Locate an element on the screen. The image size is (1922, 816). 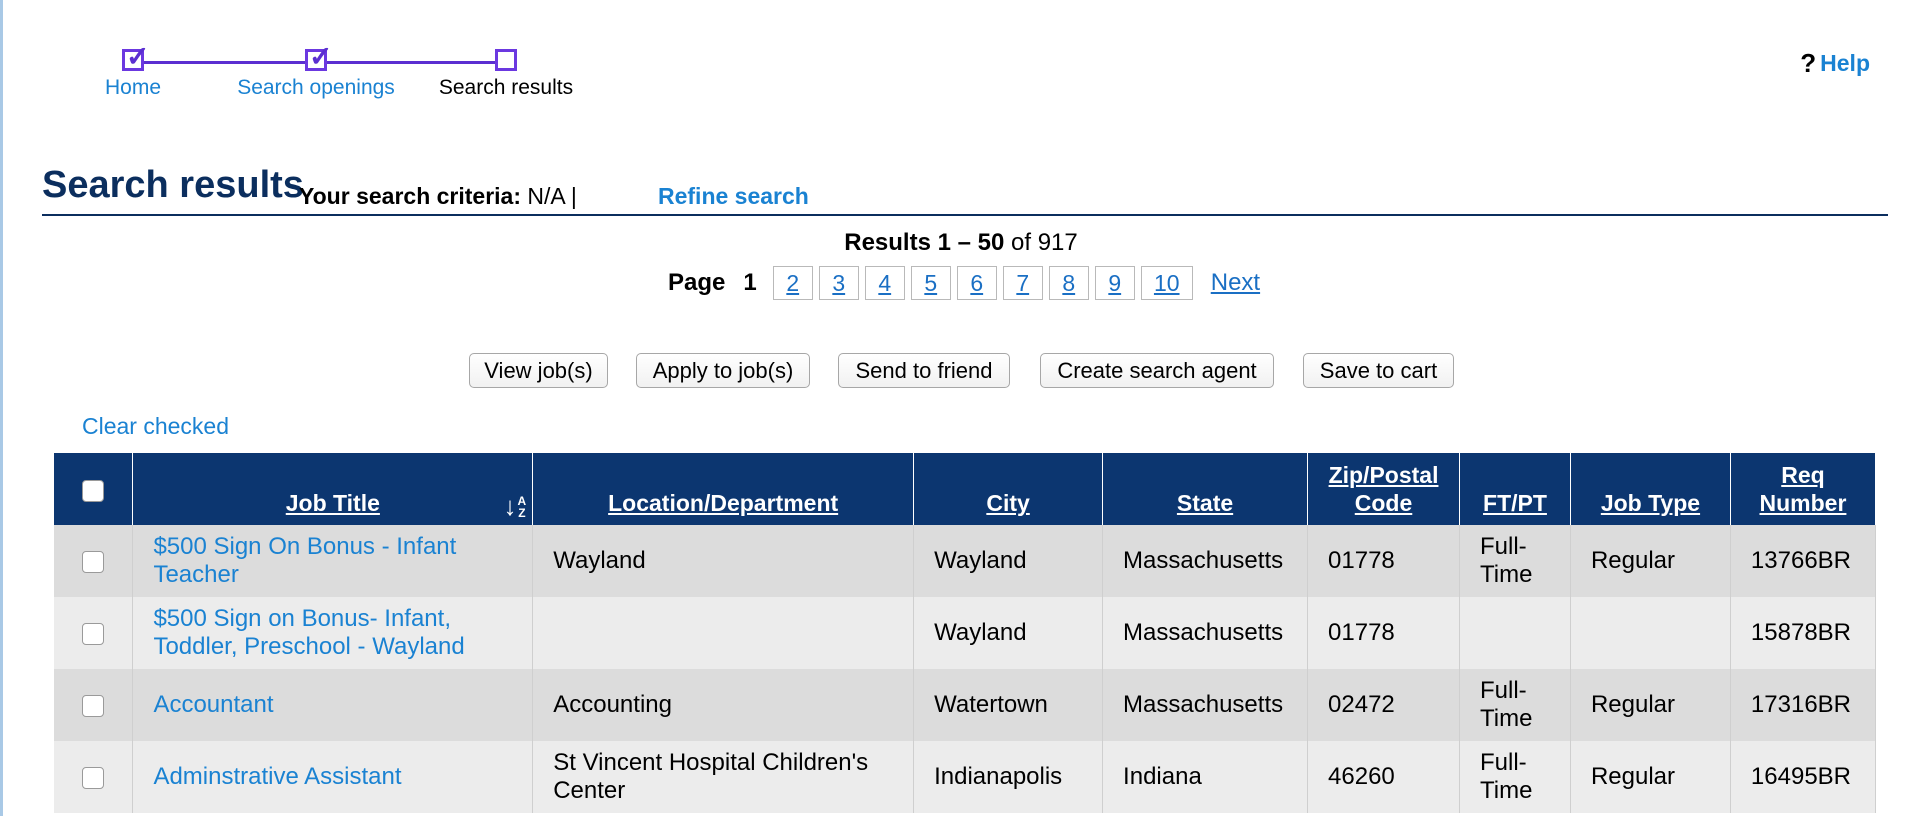
page-link-10: 10 is located at coordinates (1166, 283).